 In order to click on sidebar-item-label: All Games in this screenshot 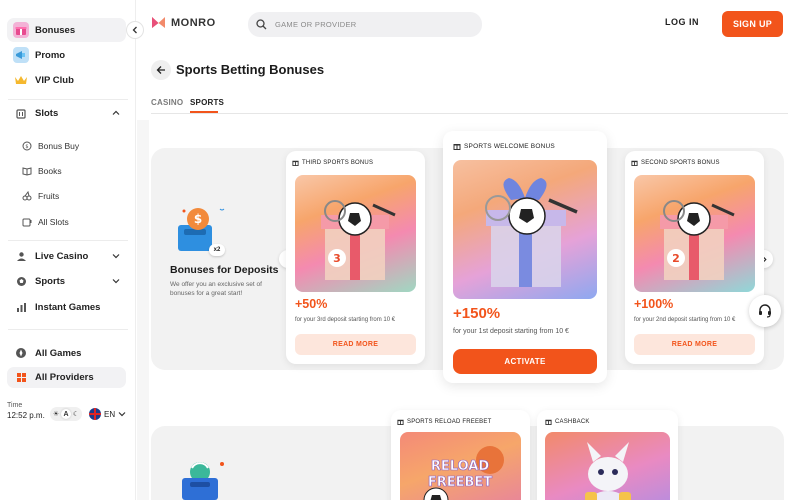, I will do `click(58, 353)`.